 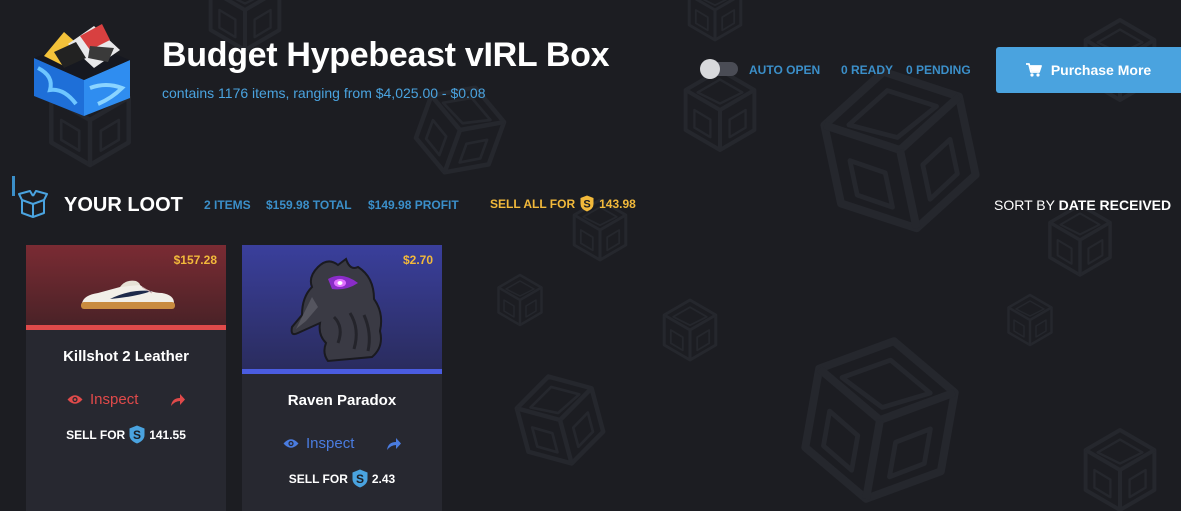 I want to click on sort-label: SORT BY, so click(x=1024, y=205).